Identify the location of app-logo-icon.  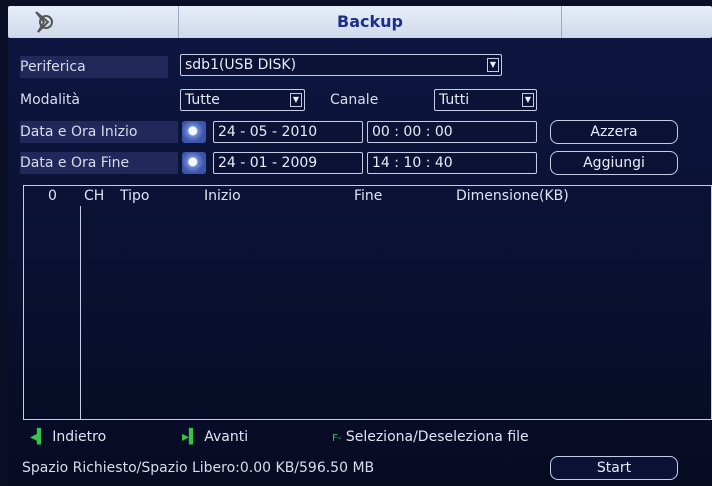
(44, 22).